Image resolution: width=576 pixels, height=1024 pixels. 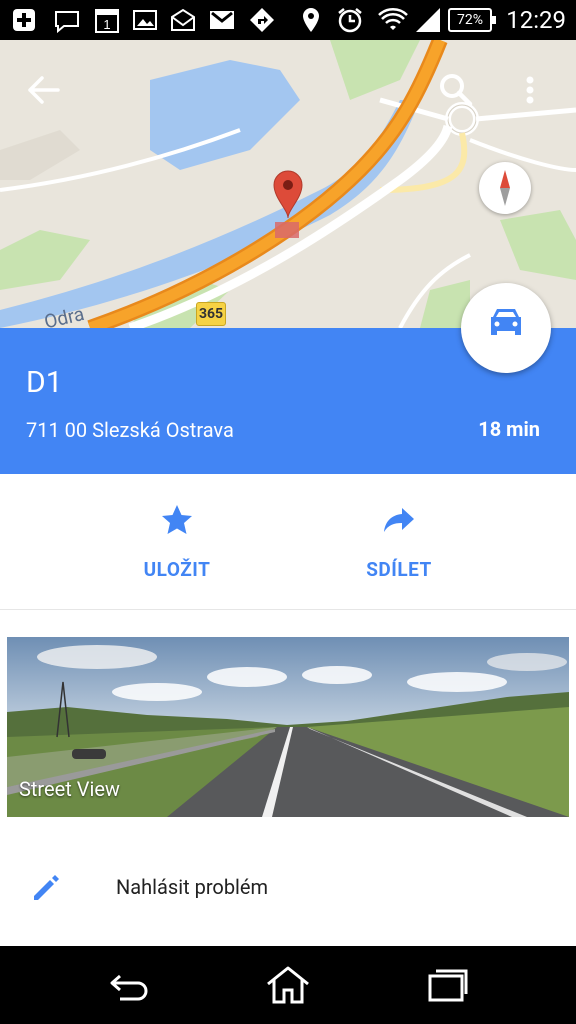 I want to click on wifi-icon, so click(x=393, y=19).